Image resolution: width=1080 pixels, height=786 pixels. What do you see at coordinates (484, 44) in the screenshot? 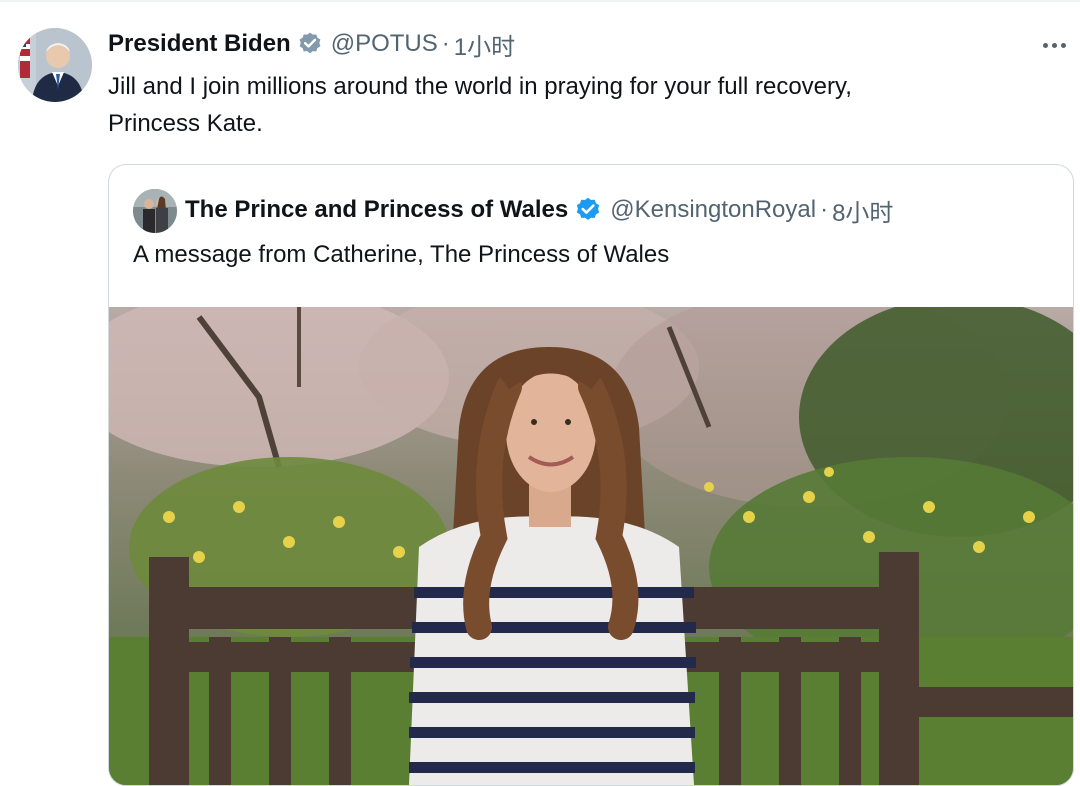
I see `timestamp: 1小时` at bounding box center [484, 44].